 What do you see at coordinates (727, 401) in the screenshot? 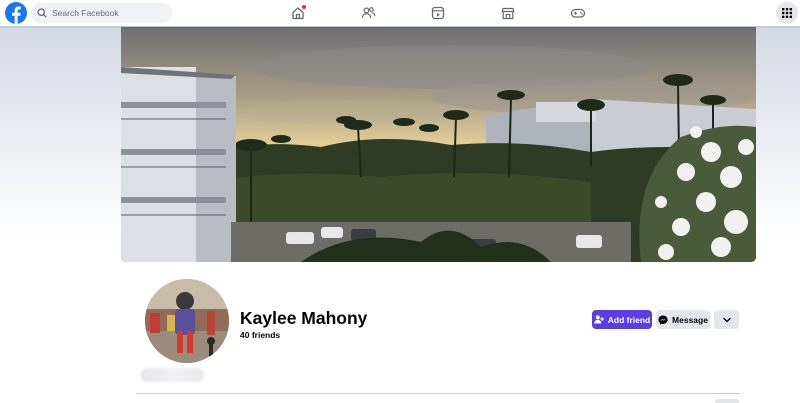
I see `tab-more-stub` at bounding box center [727, 401].